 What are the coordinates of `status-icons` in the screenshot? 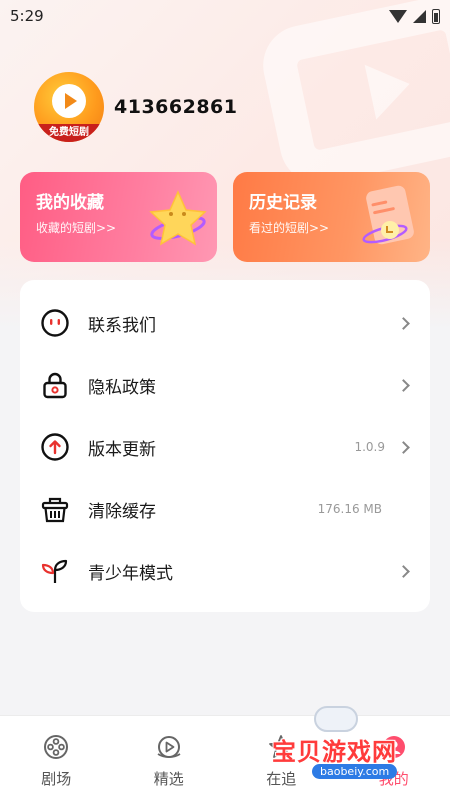 It's located at (414, 16).